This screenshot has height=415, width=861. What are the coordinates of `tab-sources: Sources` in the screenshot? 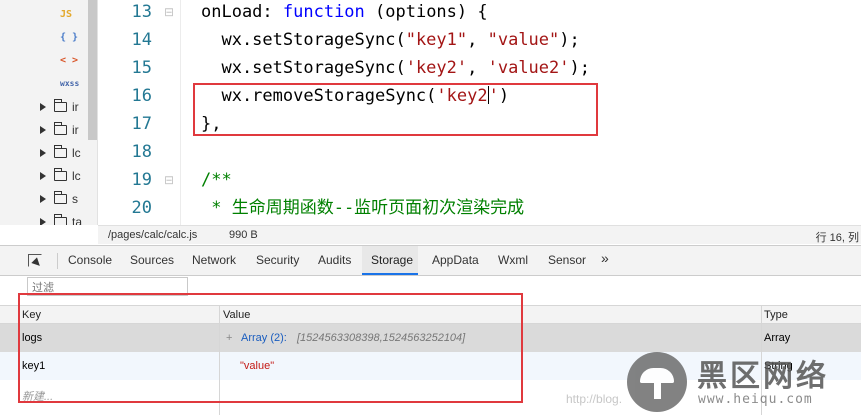 It's located at (152, 260).